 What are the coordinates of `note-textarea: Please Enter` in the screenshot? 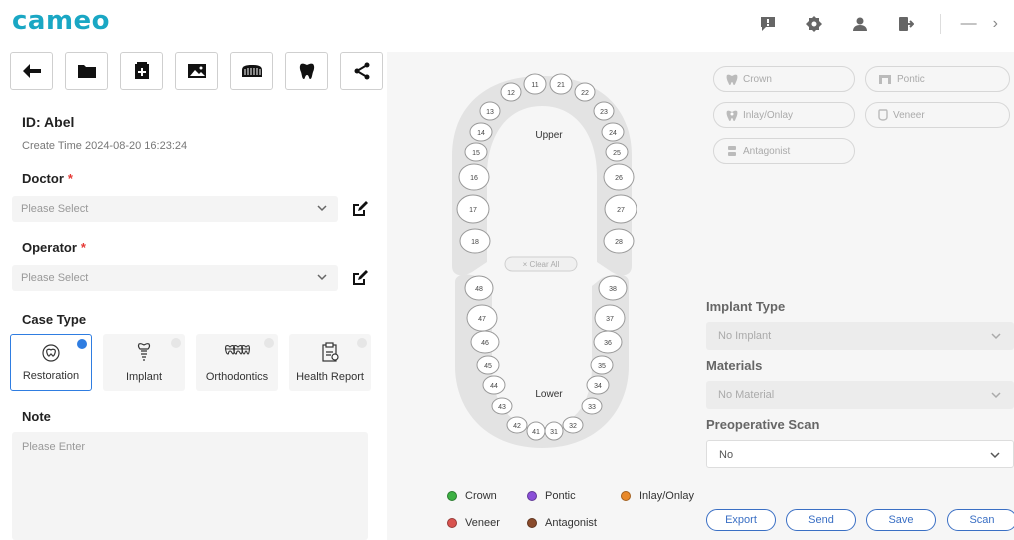 It's located at (190, 486).